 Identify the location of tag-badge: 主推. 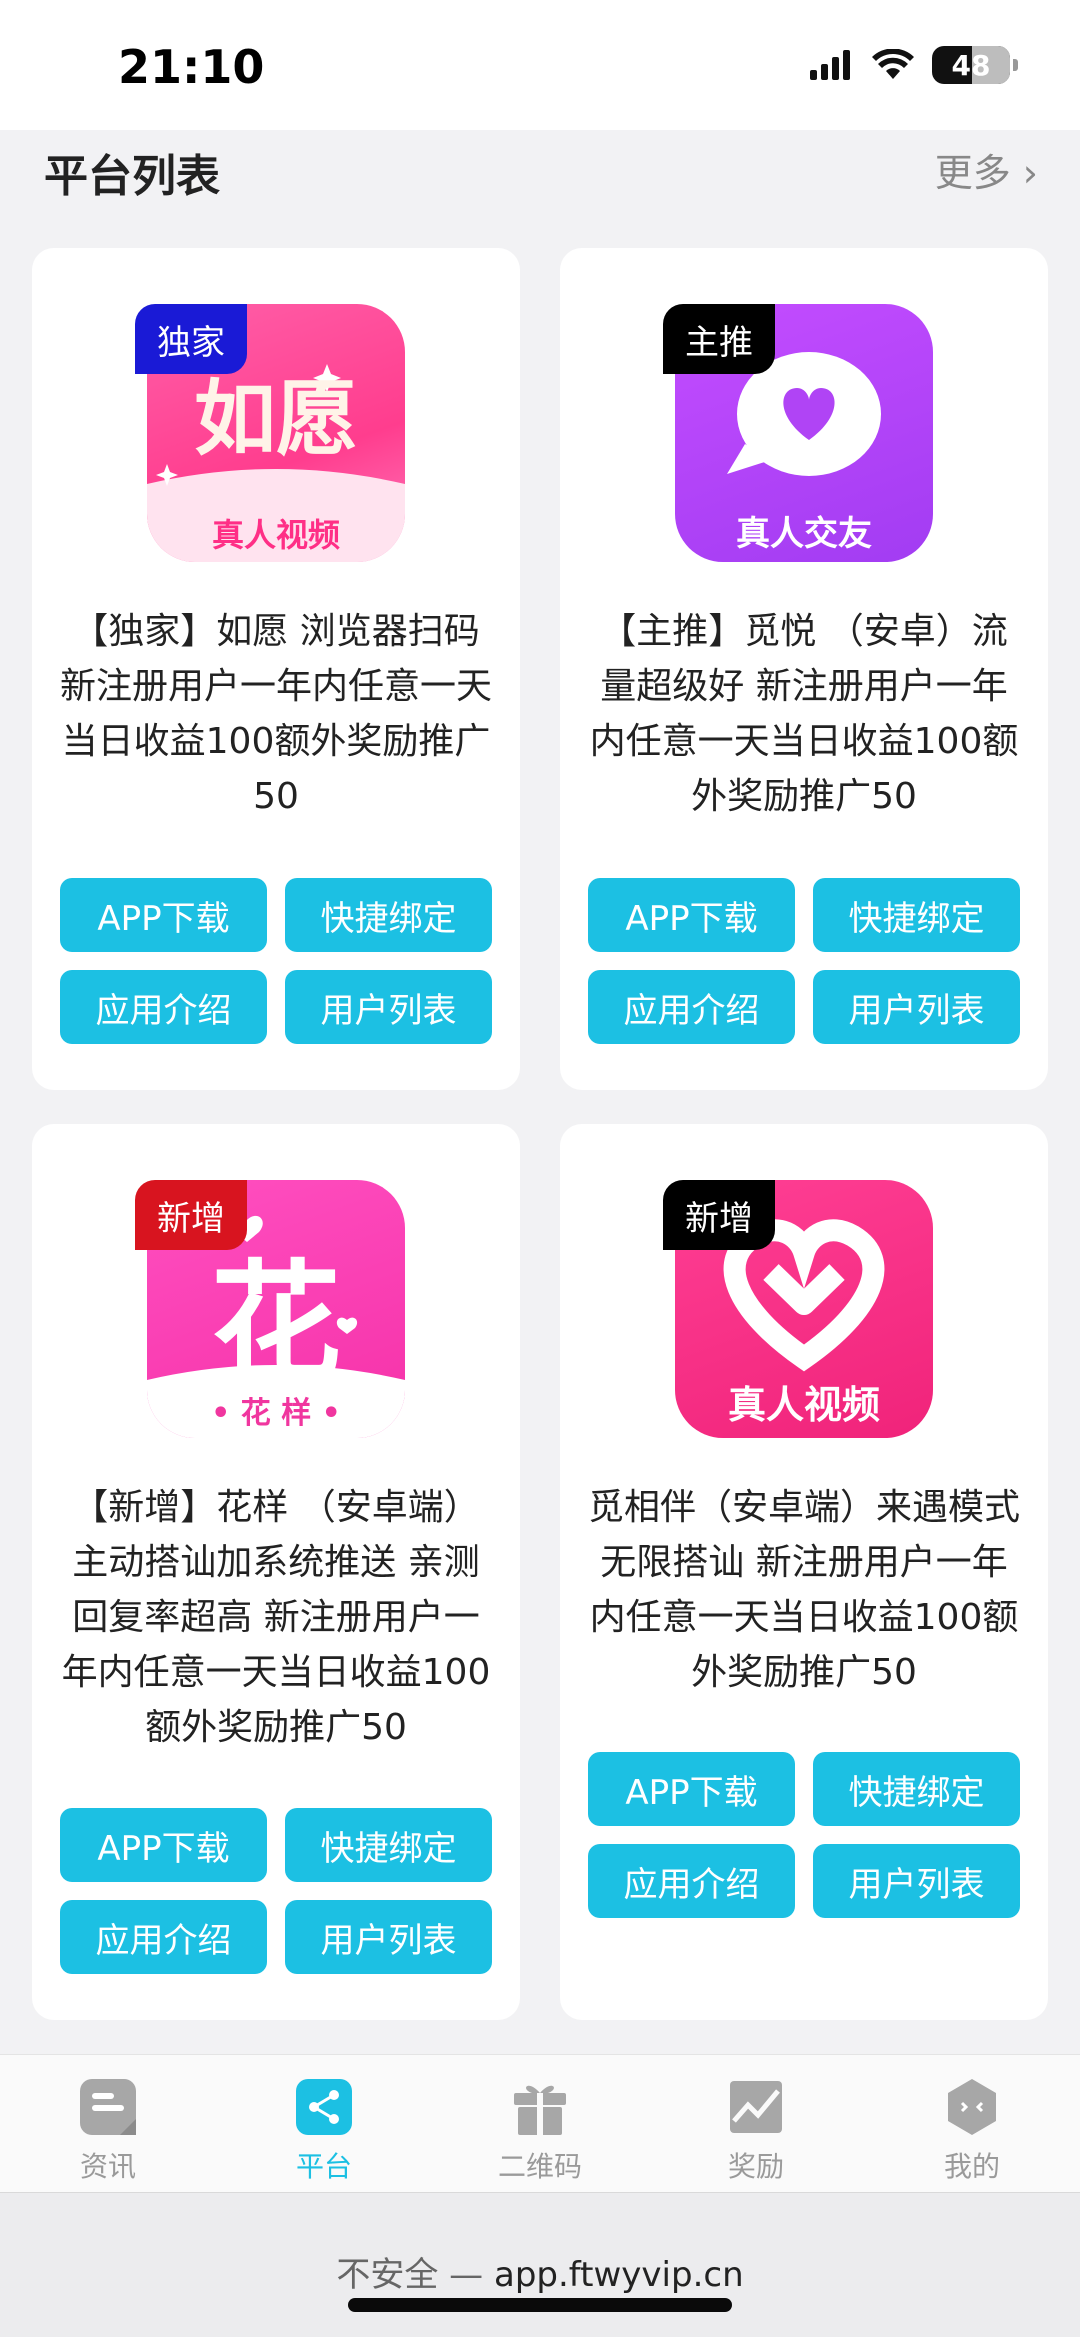
(719, 339).